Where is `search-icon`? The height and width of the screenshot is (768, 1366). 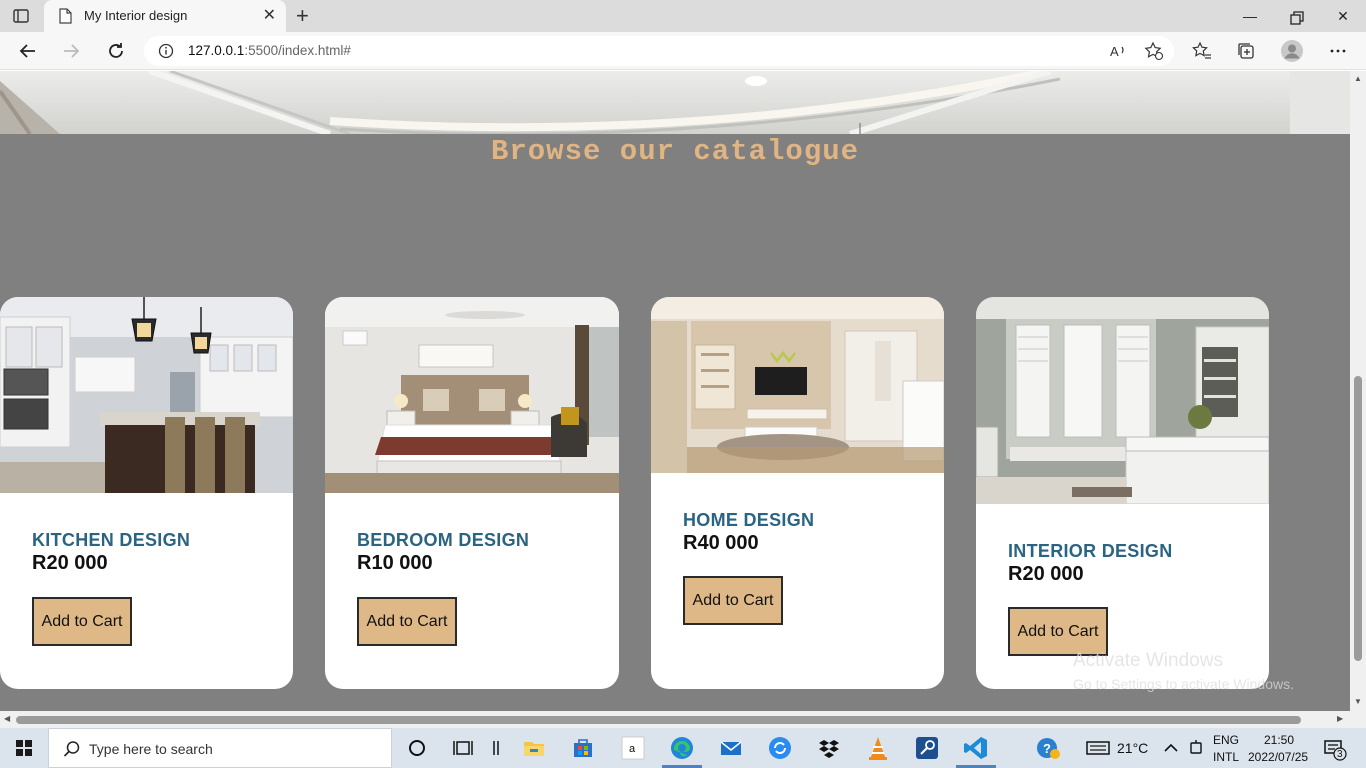
search-icon is located at coordinates (71, 749).